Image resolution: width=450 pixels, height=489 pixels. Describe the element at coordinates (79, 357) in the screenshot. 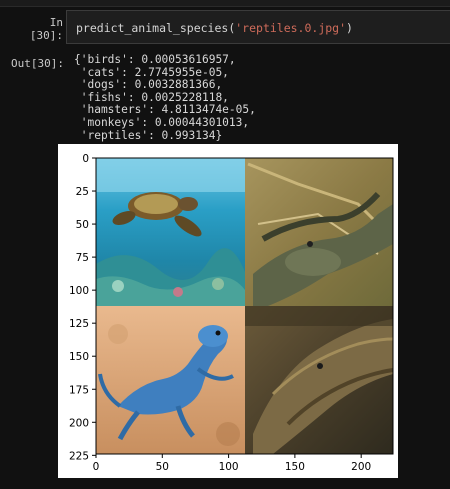

I see `y-tick-label: 150` at that location.